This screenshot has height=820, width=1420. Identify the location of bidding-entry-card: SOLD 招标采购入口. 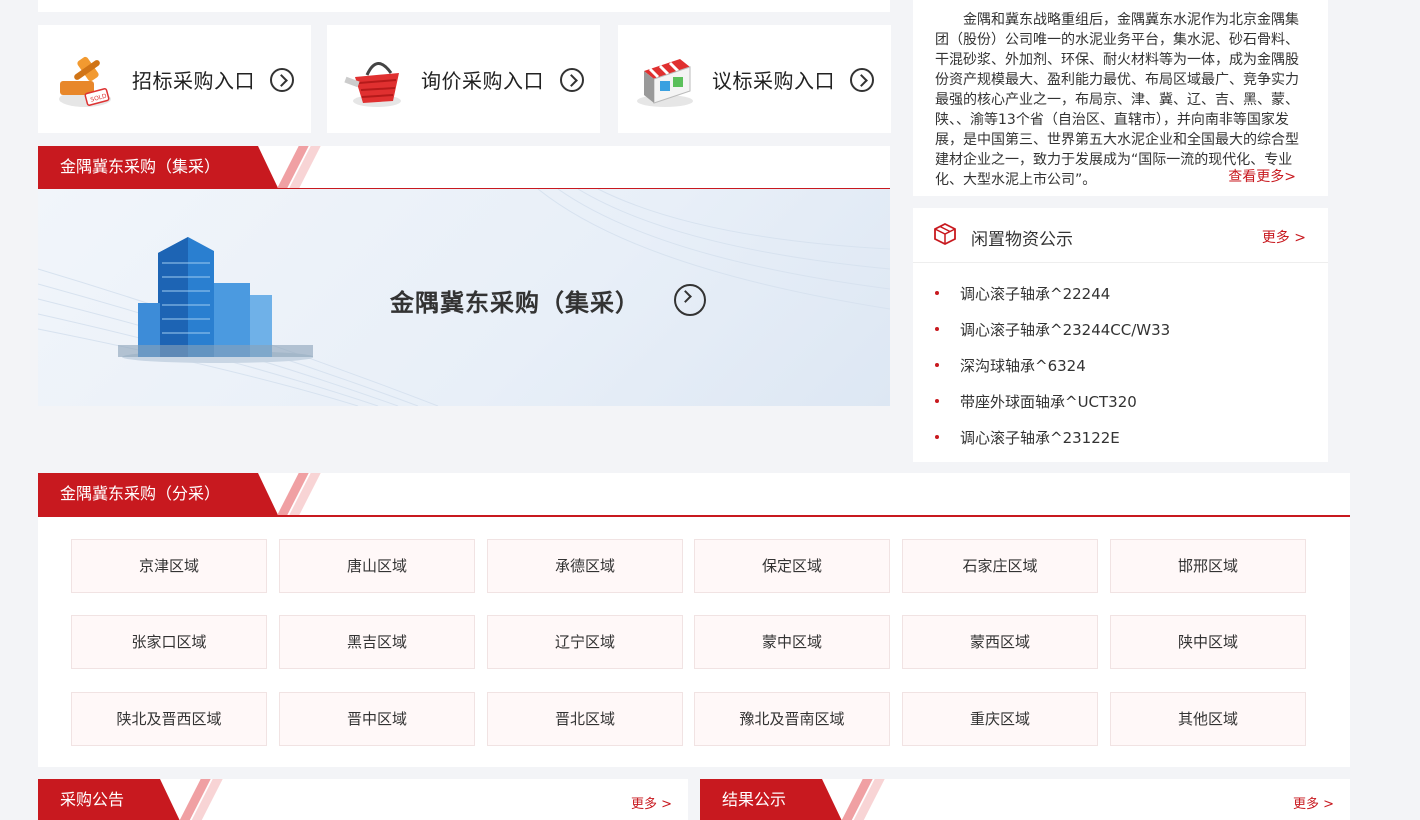
(174, 79).